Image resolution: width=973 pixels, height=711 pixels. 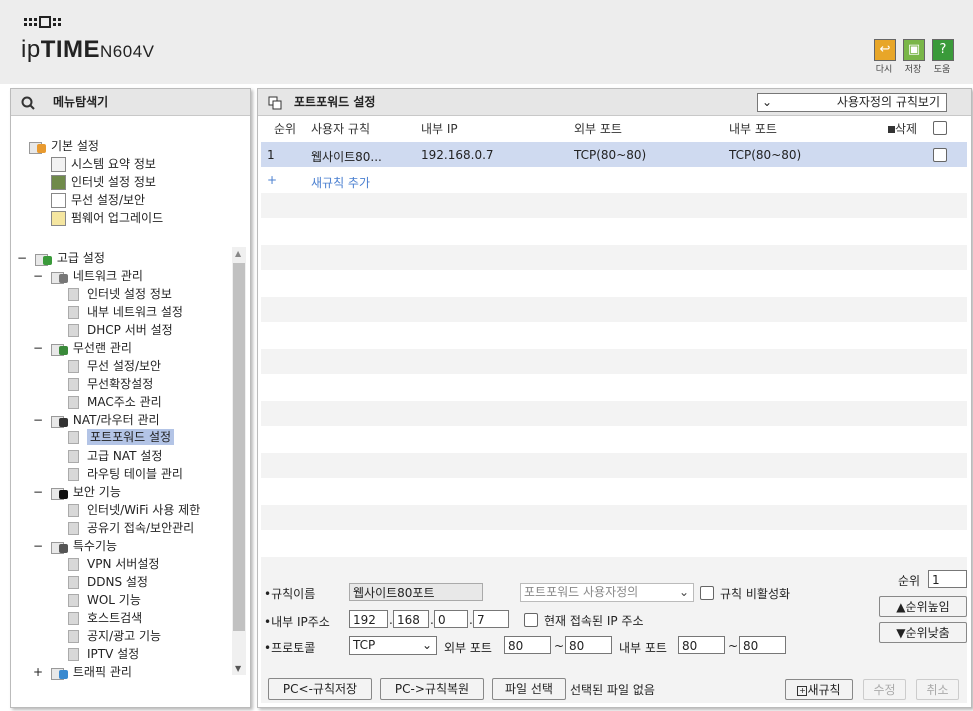 I want to click on rule-name-label: •규칙이름, so click(x=290, y=594).